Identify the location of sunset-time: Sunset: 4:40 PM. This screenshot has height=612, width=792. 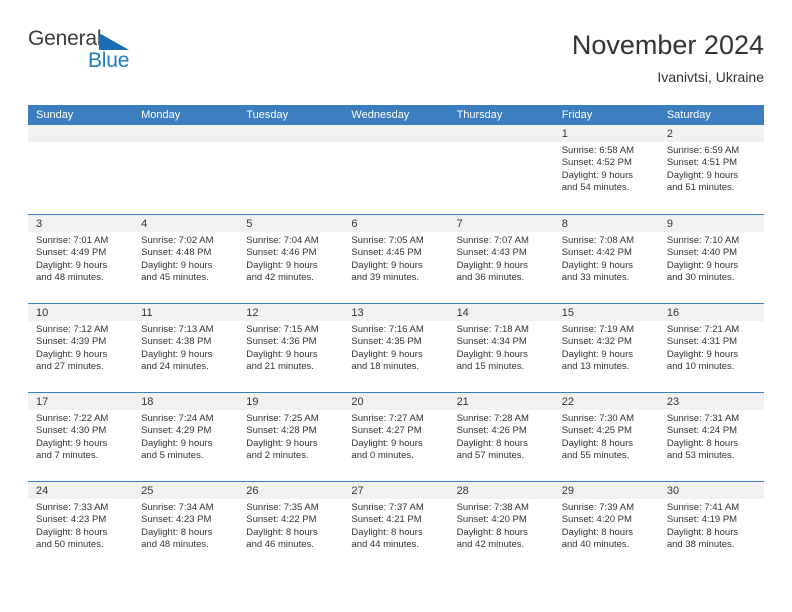
(702, 253).